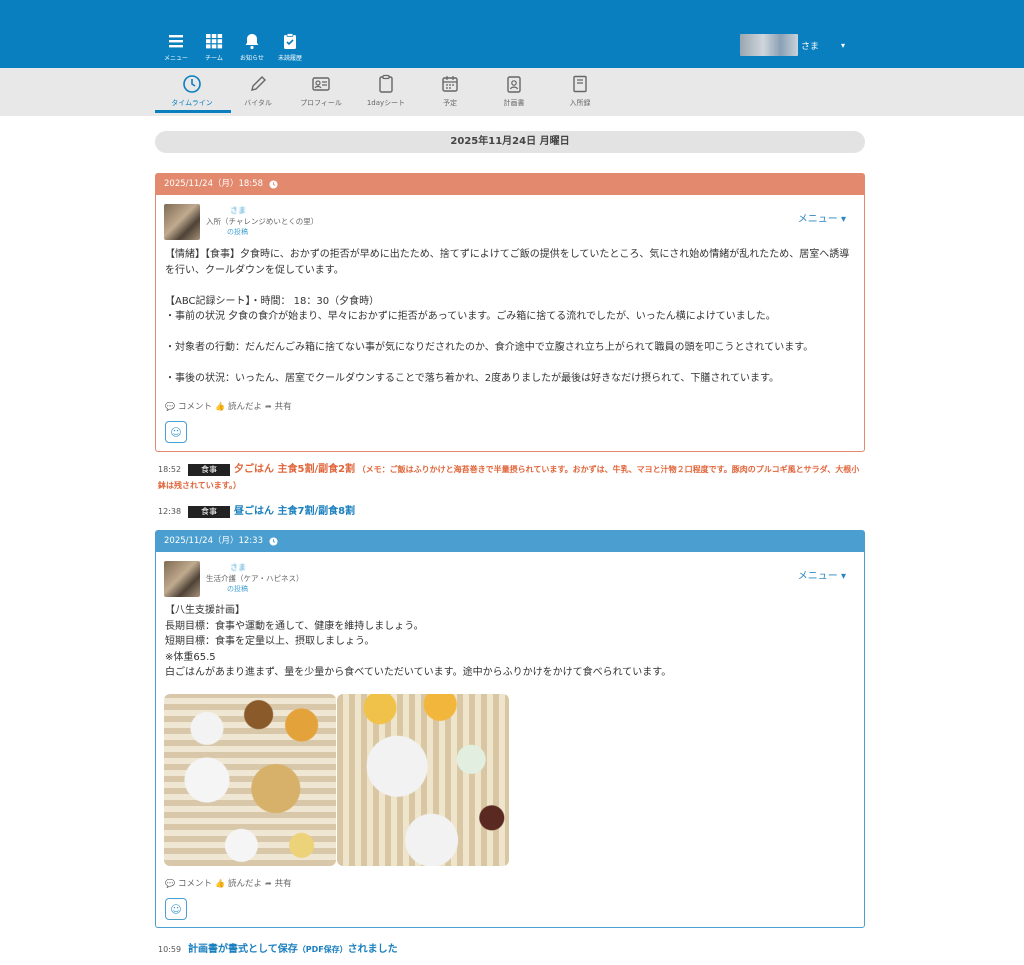 The height and width of the screenshot is (965, 1024). I want to click on tab-admission-record-label: 入所録, so click(580, 103).